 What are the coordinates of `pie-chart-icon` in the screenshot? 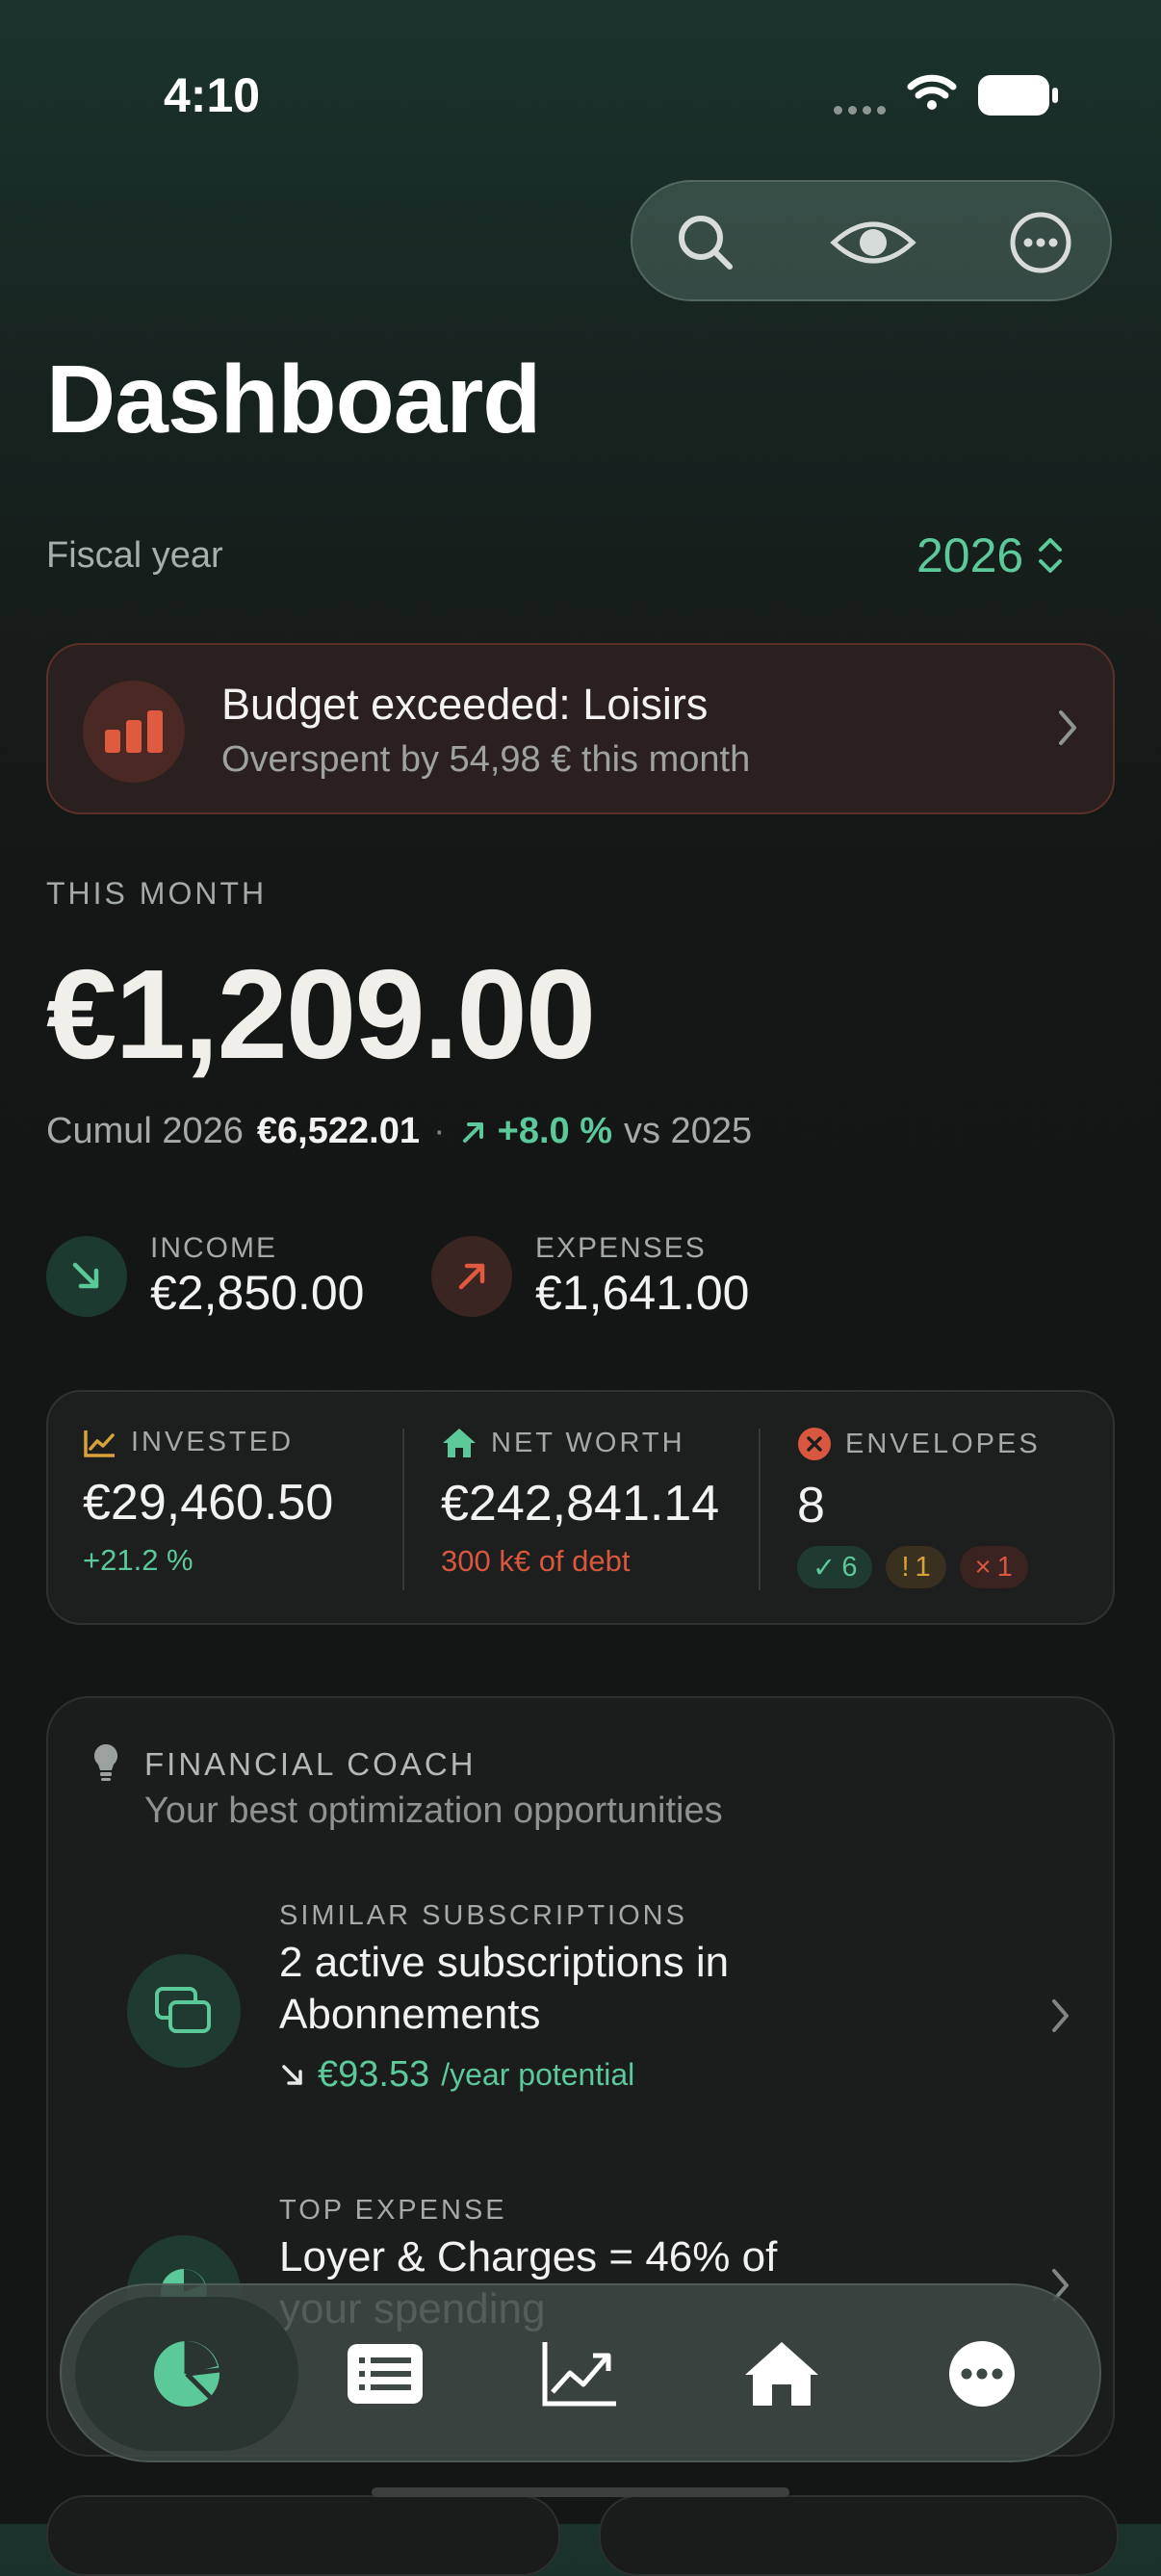 It's located at (187, 2374).